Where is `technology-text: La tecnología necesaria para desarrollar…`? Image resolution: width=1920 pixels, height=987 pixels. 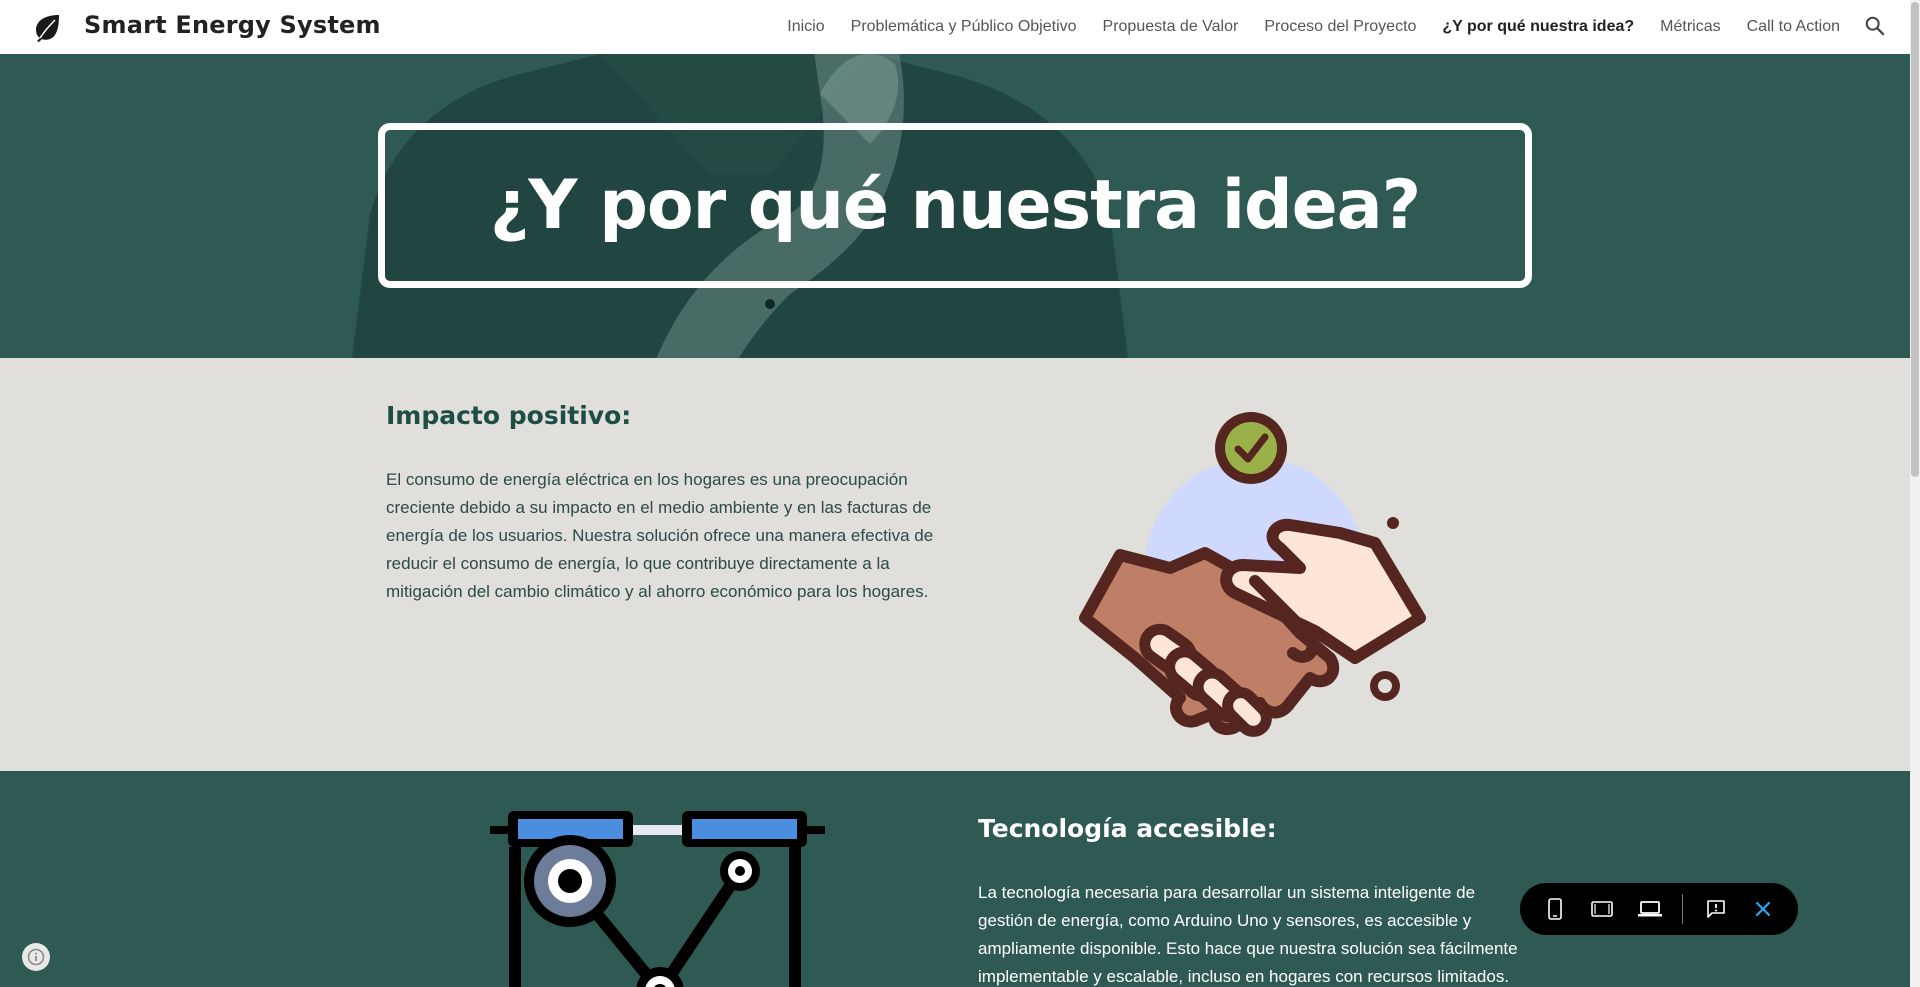
technology-text: La tecnología necesaria para desarrollar… is located at coordinates (1248, 934).